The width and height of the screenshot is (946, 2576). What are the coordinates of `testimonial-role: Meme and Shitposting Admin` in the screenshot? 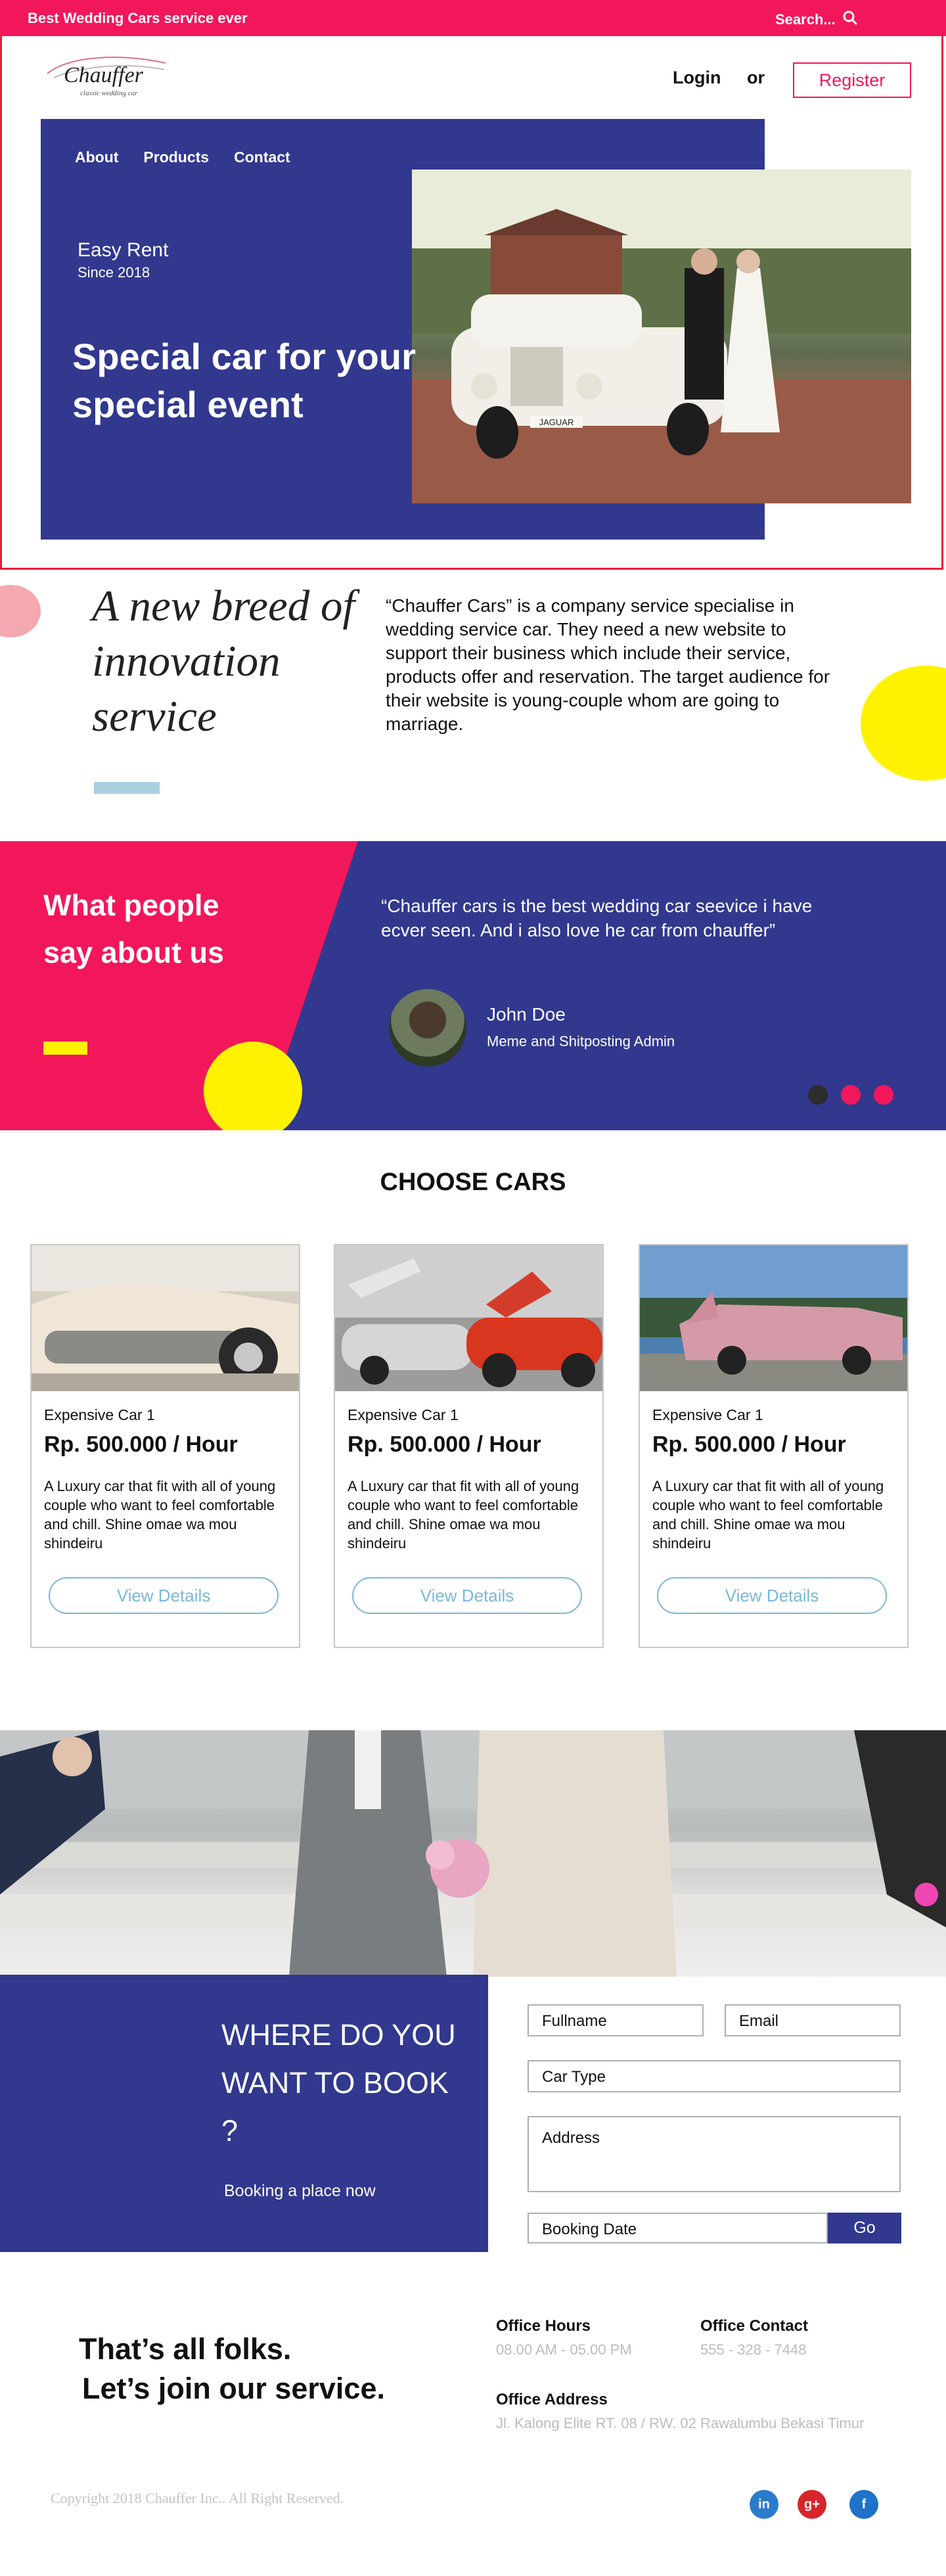 It's located at (581, 1041).